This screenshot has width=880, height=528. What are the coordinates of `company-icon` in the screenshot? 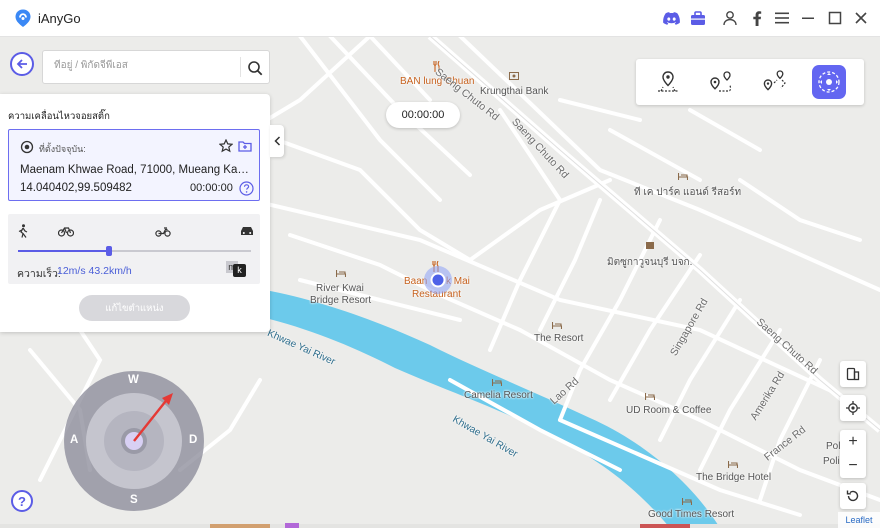 It's located at (650, 245).